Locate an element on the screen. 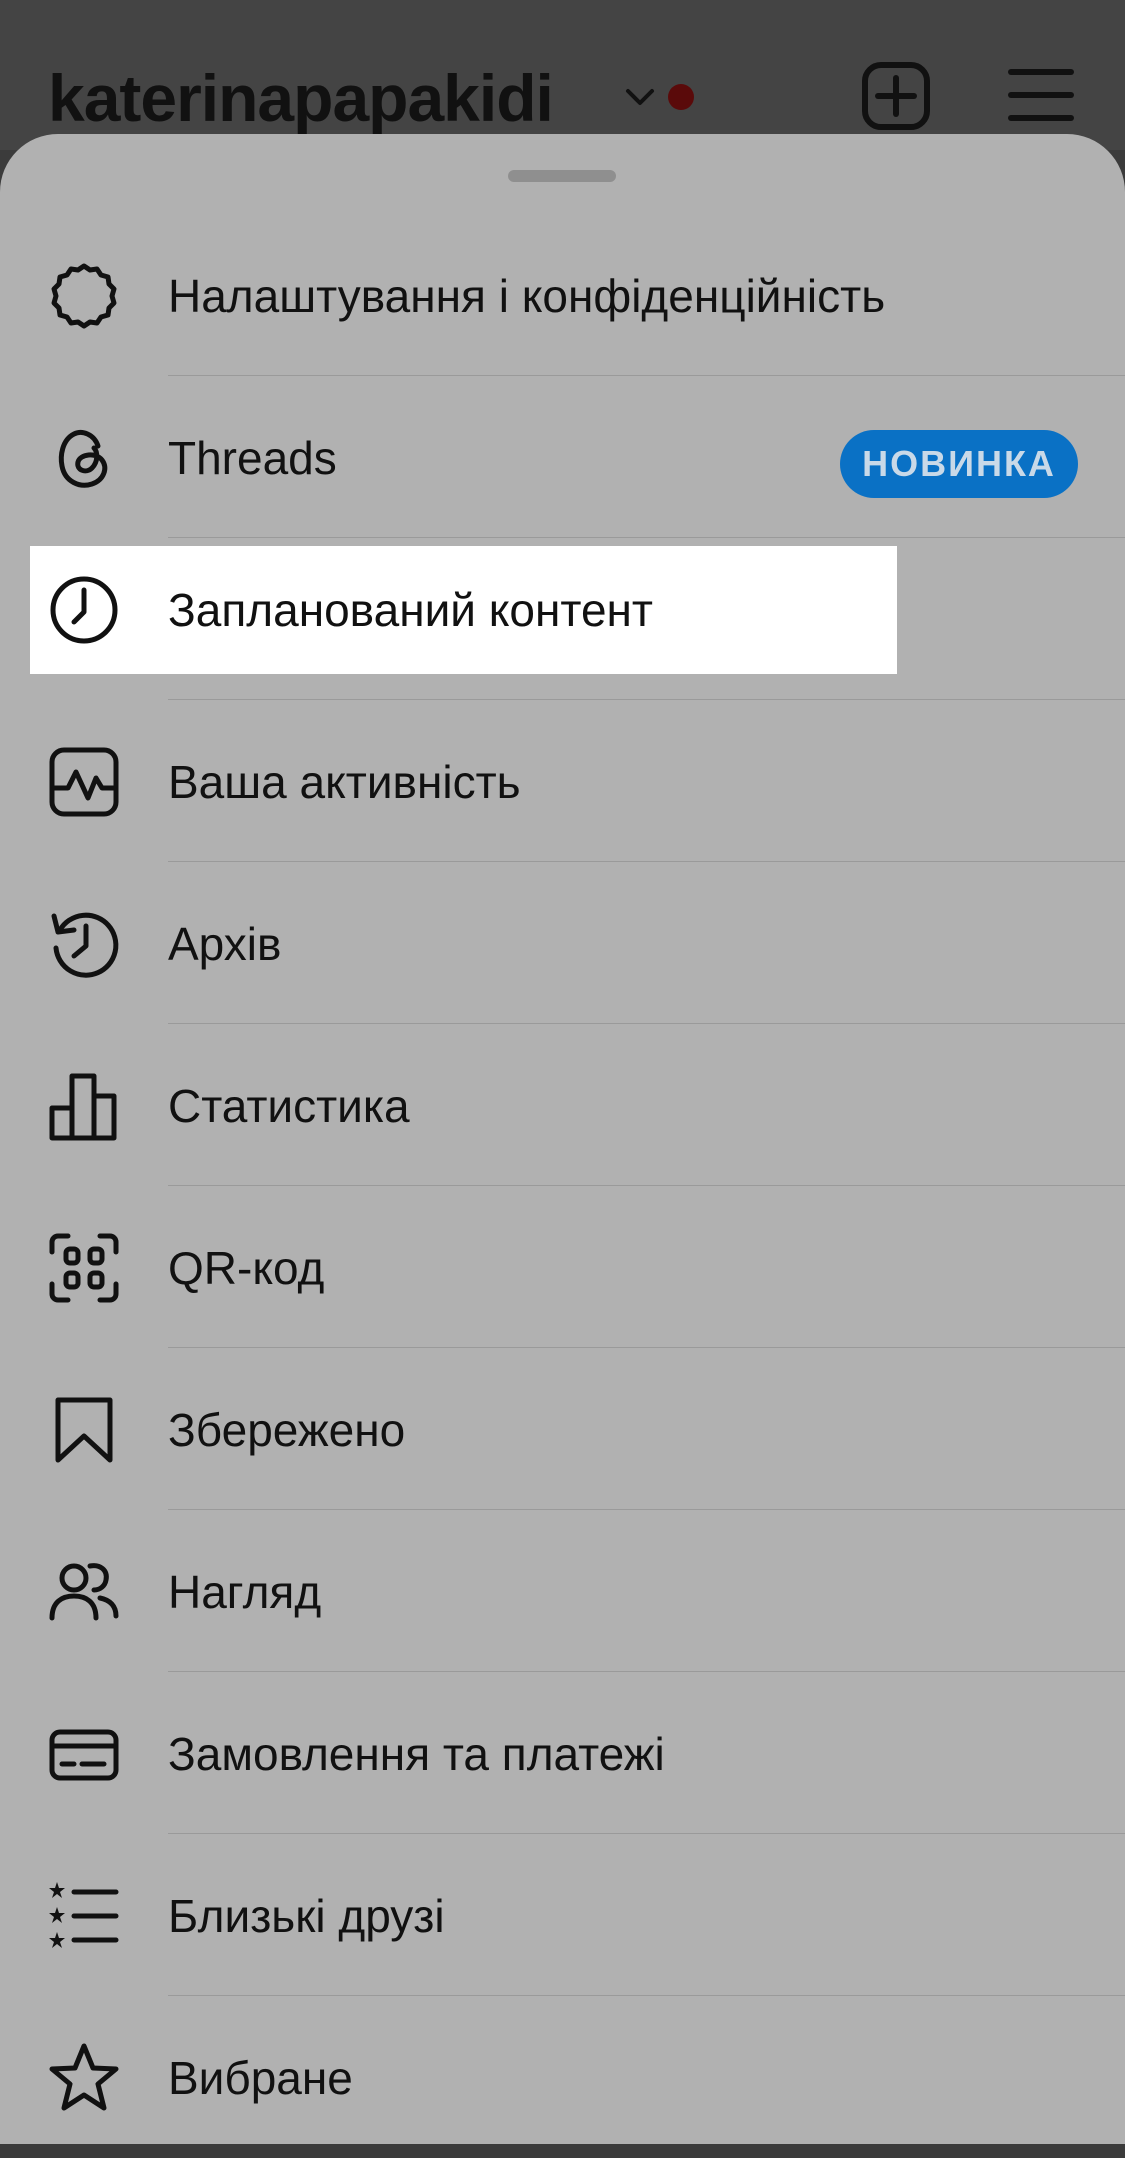 The height and width of the screenshot is (2158, 1125). hamburger-menu-icon is located at coordinates (1041, 95).